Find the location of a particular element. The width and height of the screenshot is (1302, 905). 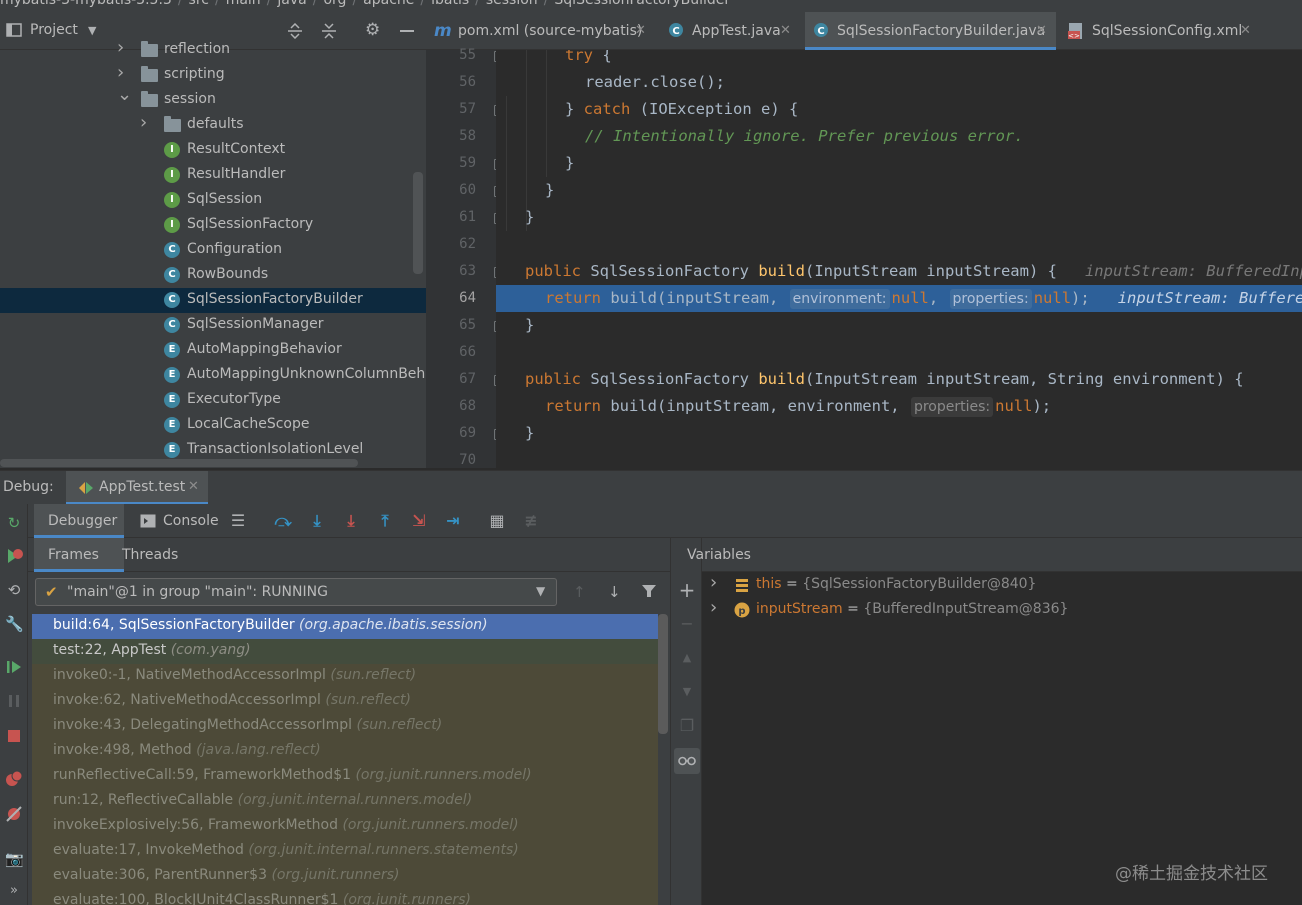

view-breakpoints-icon is located at coordinates (14, 779).